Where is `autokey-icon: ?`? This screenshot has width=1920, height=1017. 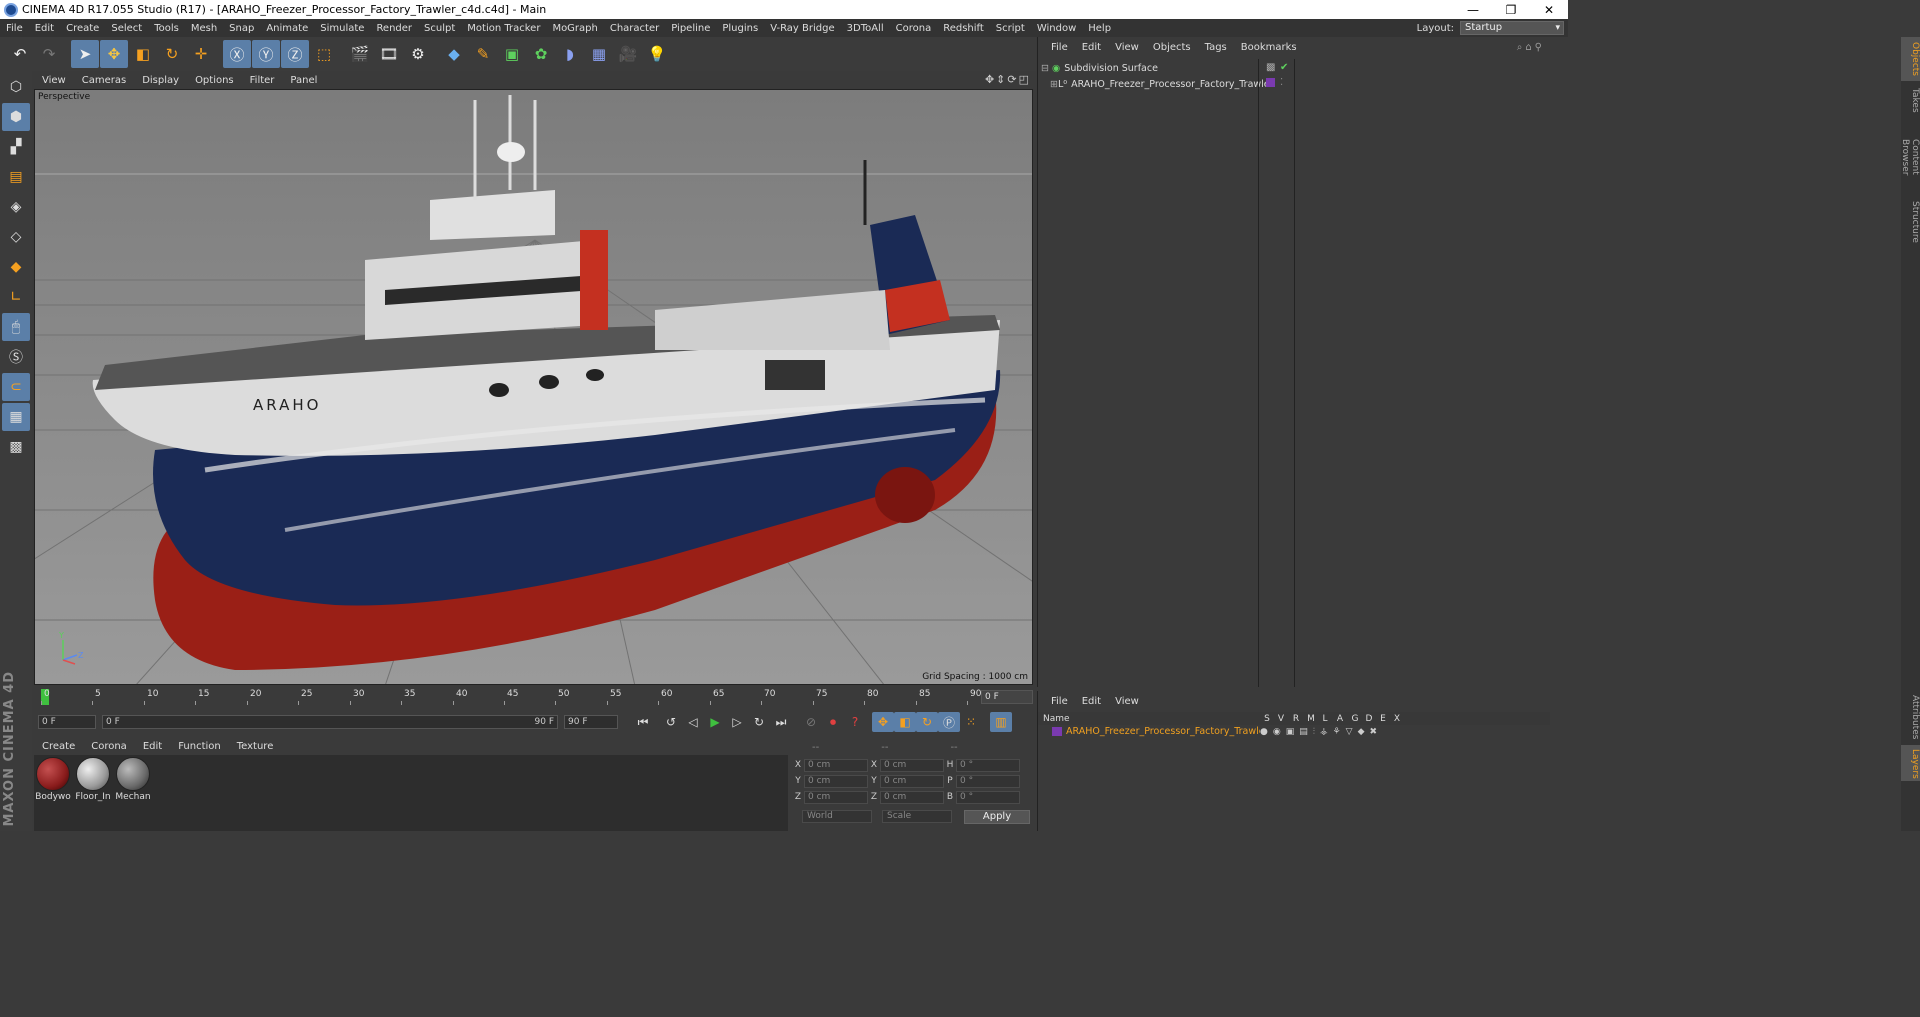 autokey-icon: ? is located at coordinates (855, 722).